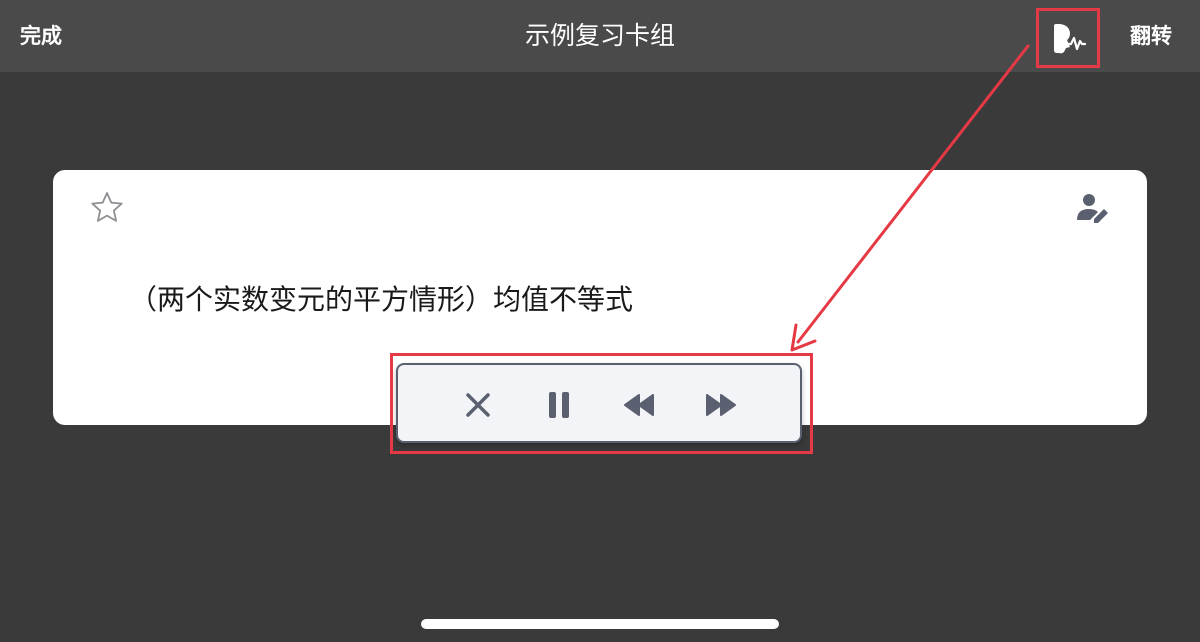  Describe the element at coordinates (640, 405) in the screenshot. I see `rewind-icon` at that location.